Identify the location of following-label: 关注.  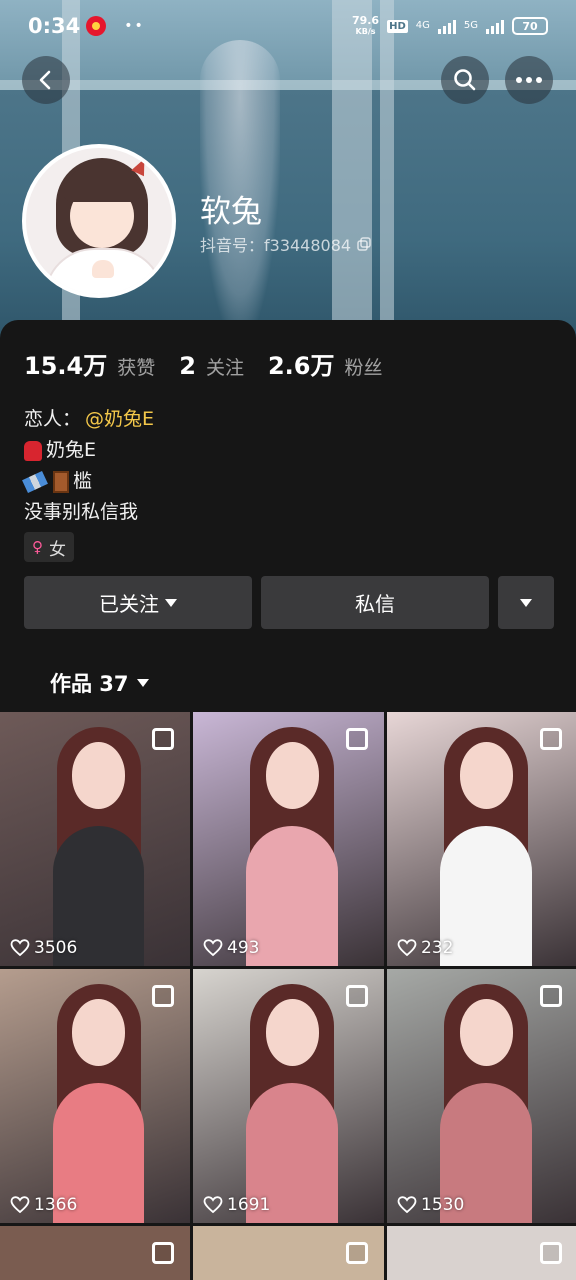
(224, 368).